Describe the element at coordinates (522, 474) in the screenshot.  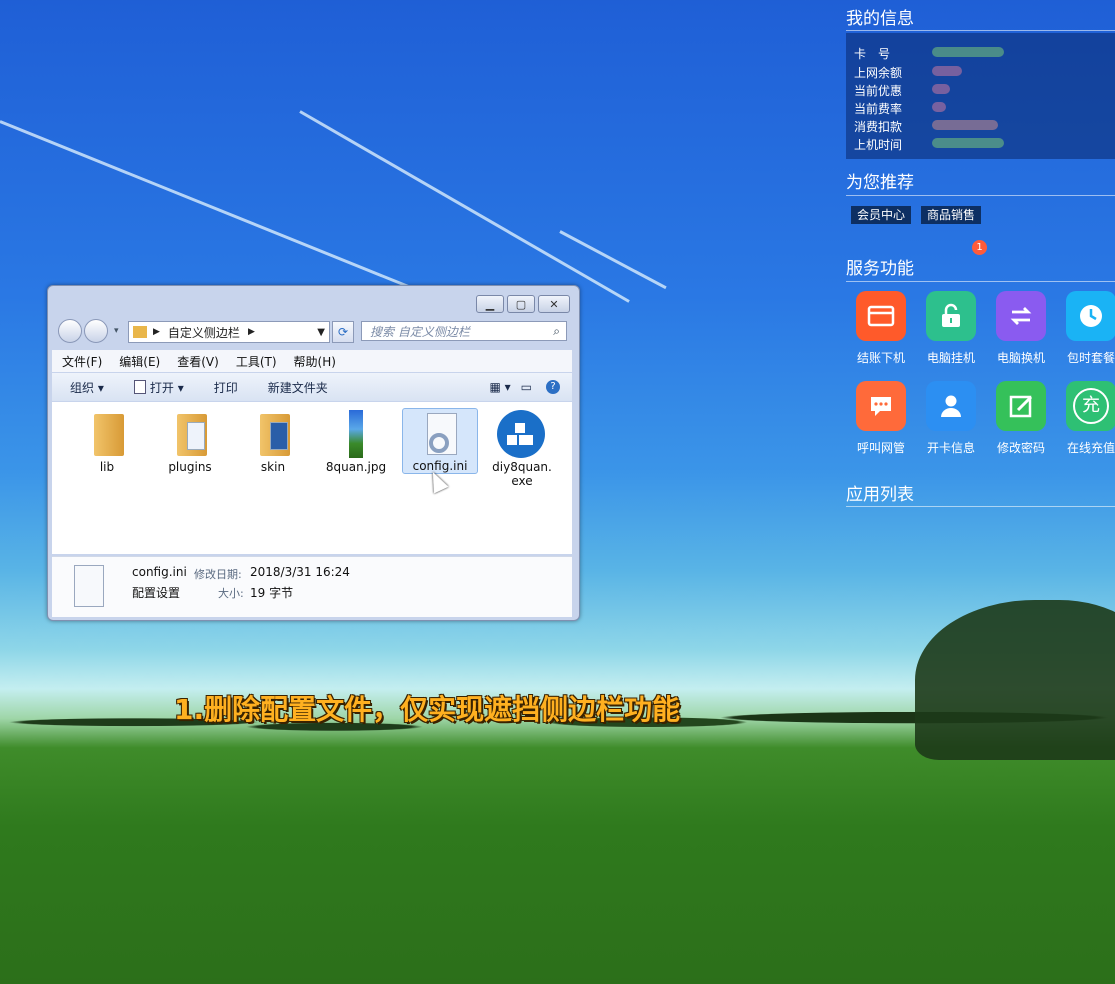
I see `file-name: diy8quan. exe` at that location.